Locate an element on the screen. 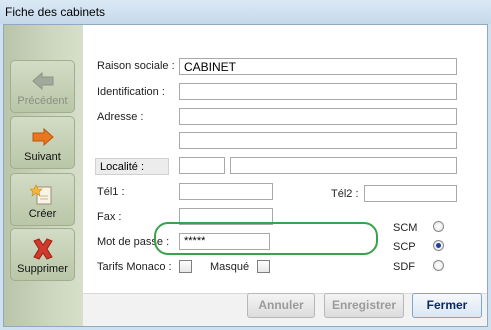 The width and height of the screenshot is (491, 330). type-option-scp-label: SCP is located at coordinates (404, 247).